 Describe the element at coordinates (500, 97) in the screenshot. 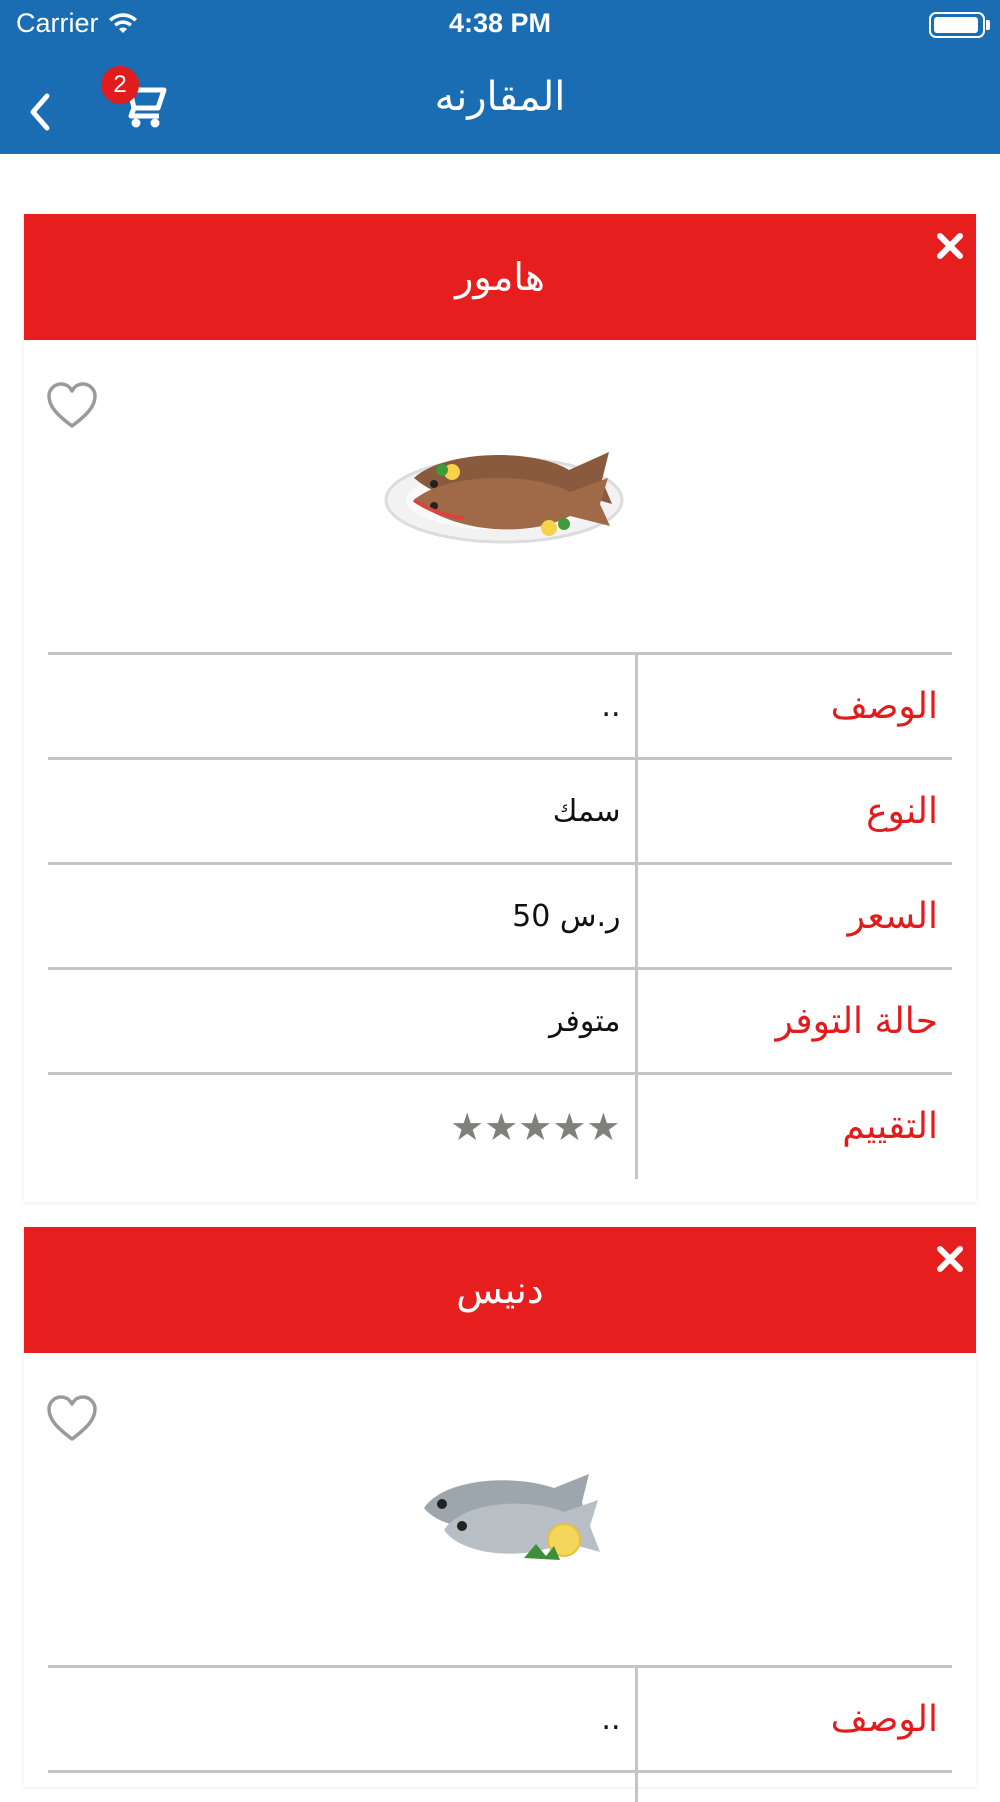

I see `page-title: المقارنه` at that location.